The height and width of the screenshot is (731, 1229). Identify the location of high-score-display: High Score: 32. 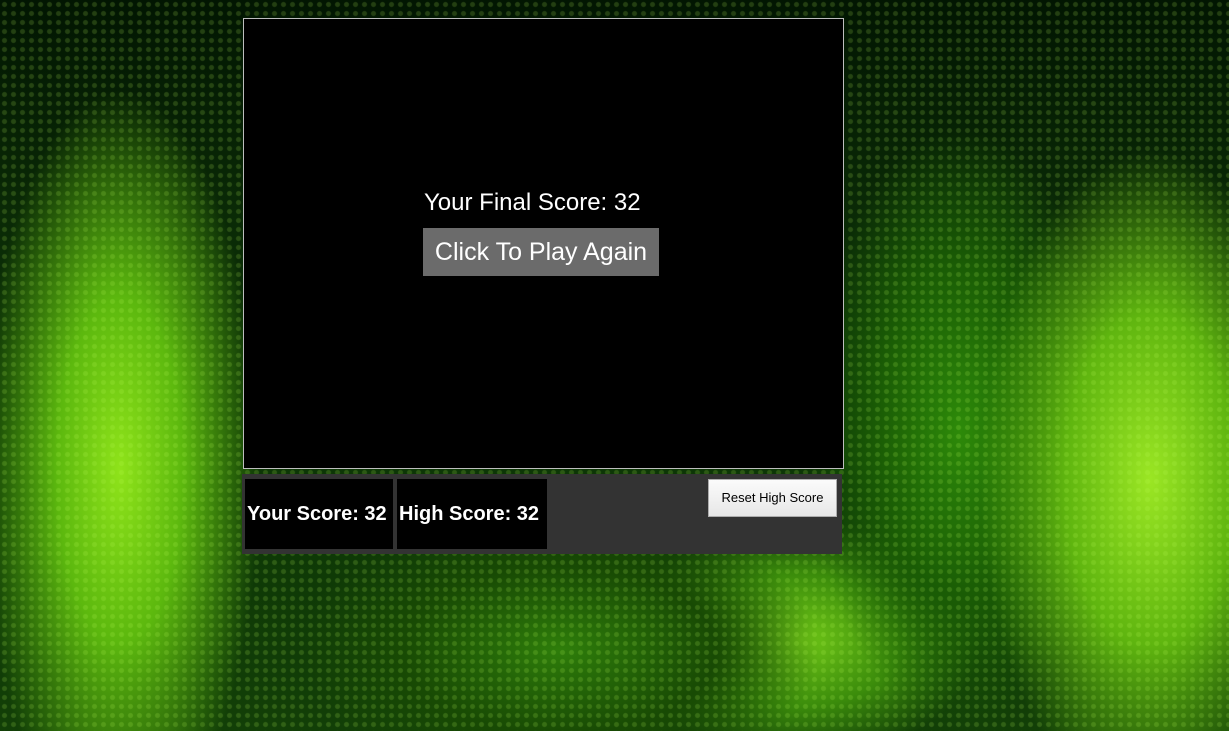
(472, 514).